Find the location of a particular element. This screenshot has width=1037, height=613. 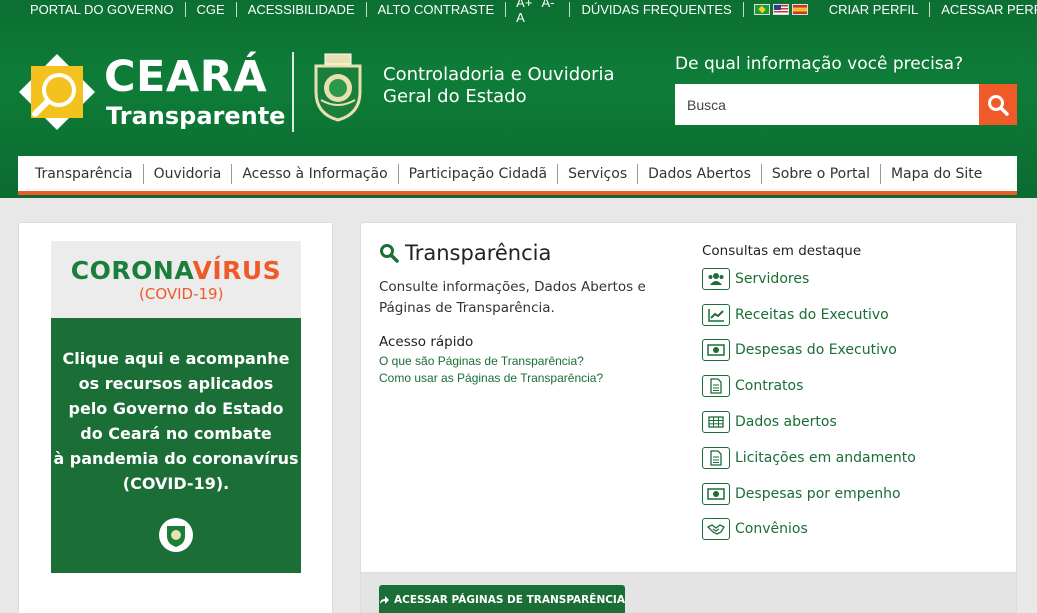

logo-subtitle: Transparente is located at coordinates (196, 116).